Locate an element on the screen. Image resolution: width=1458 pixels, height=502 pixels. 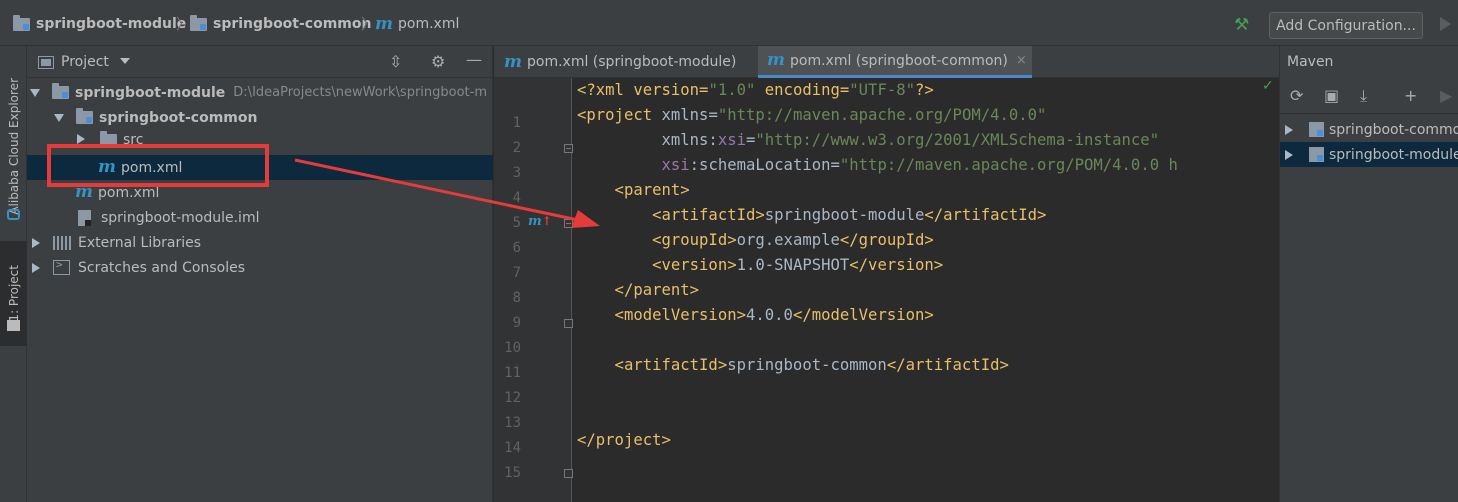
line-number: 11 is located at coordinates (512, 373).